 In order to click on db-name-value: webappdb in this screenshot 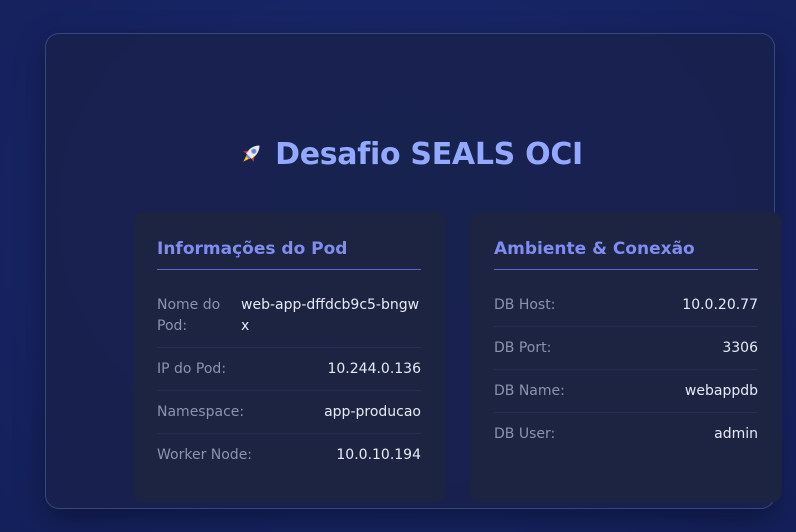, I will do `click(721, 391)`.